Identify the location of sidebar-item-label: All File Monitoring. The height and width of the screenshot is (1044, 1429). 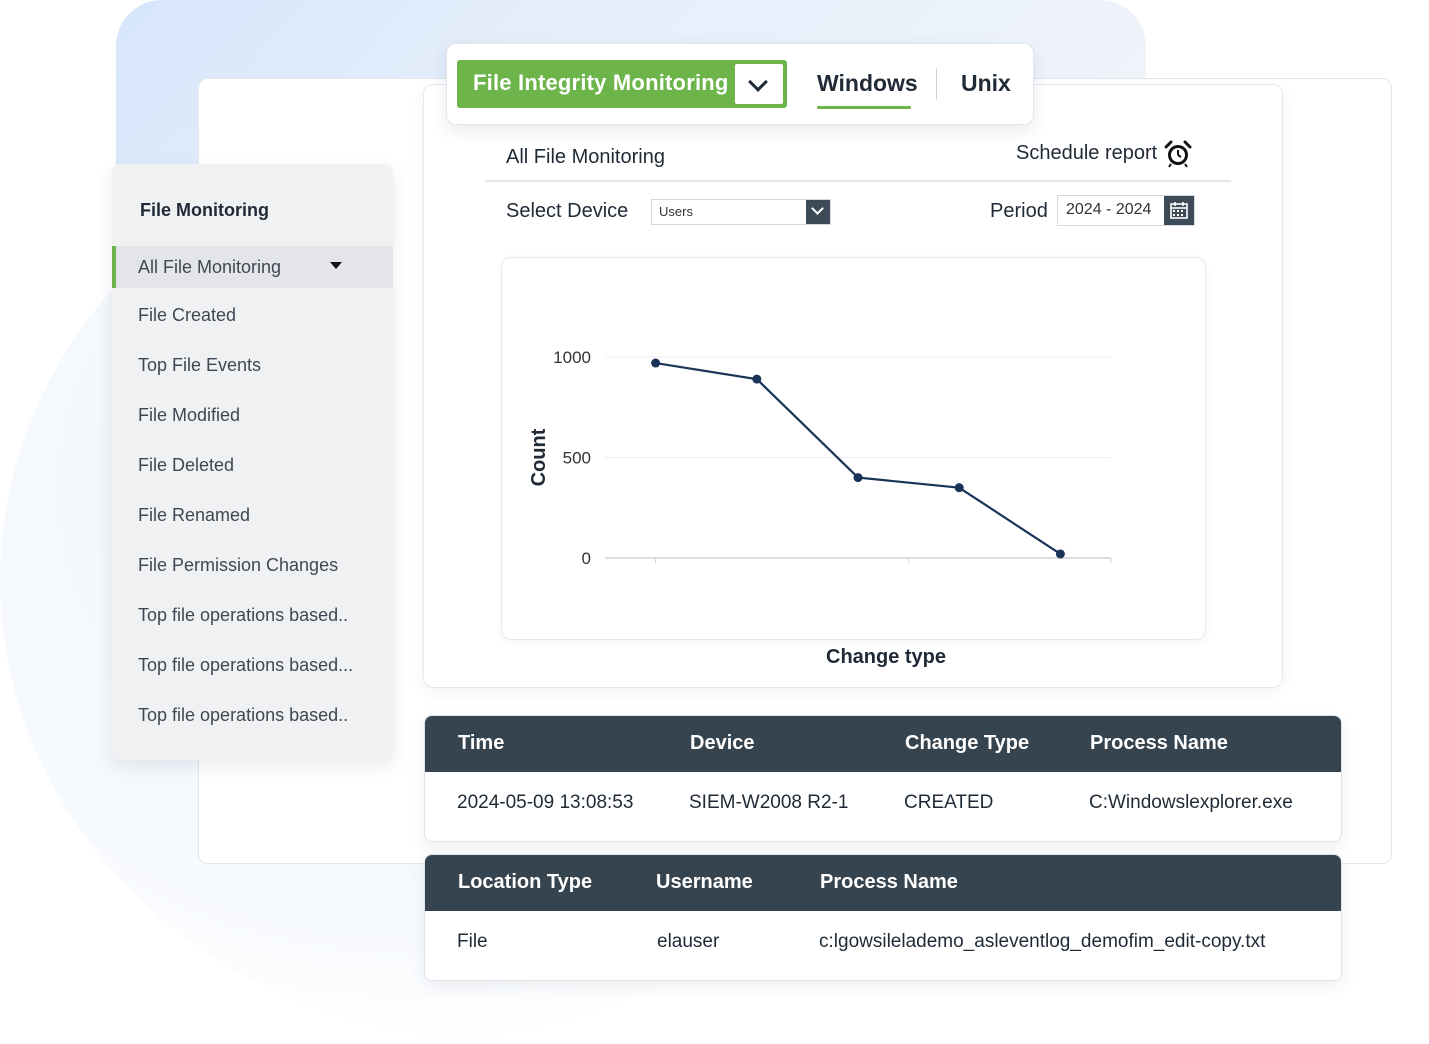
(210, 267).